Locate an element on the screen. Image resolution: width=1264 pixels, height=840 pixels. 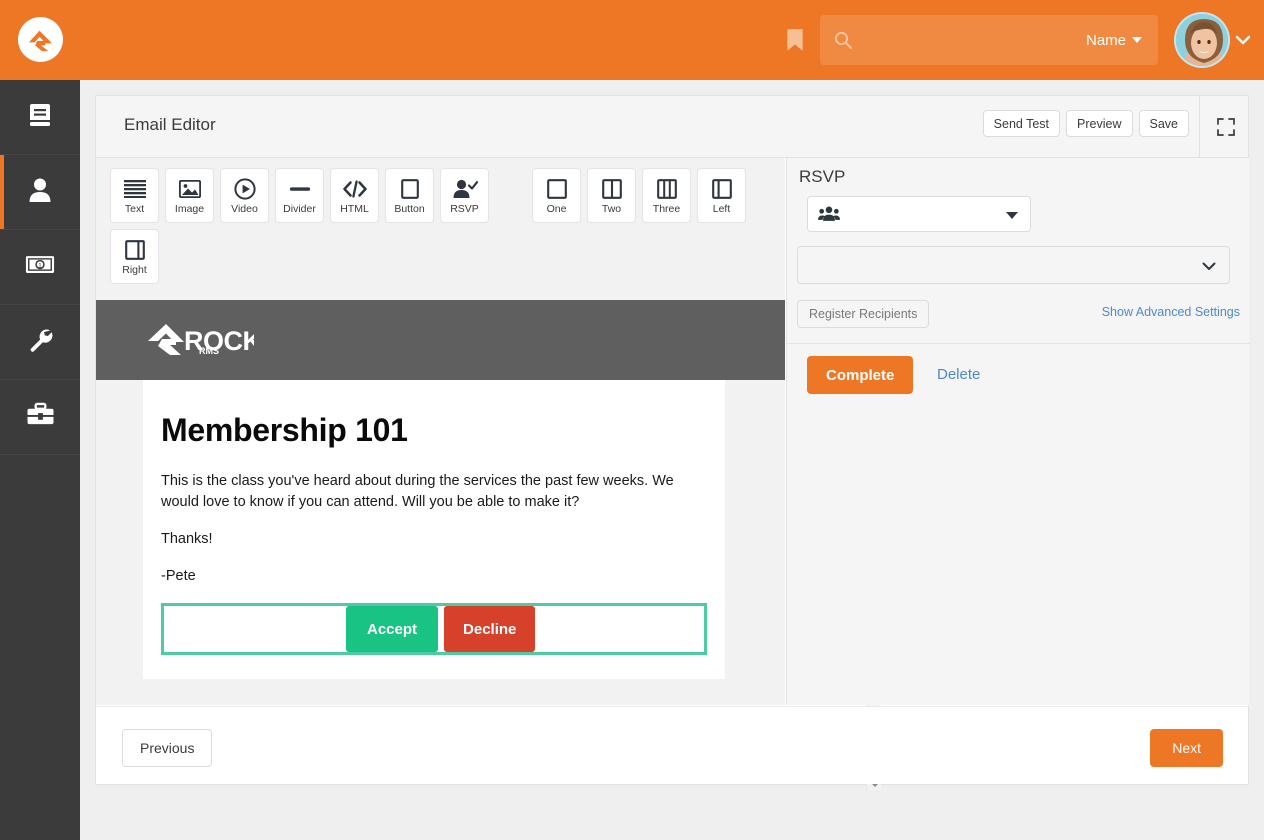
user-menu-chevron-down-icon is located at coordinates (1243, 40).